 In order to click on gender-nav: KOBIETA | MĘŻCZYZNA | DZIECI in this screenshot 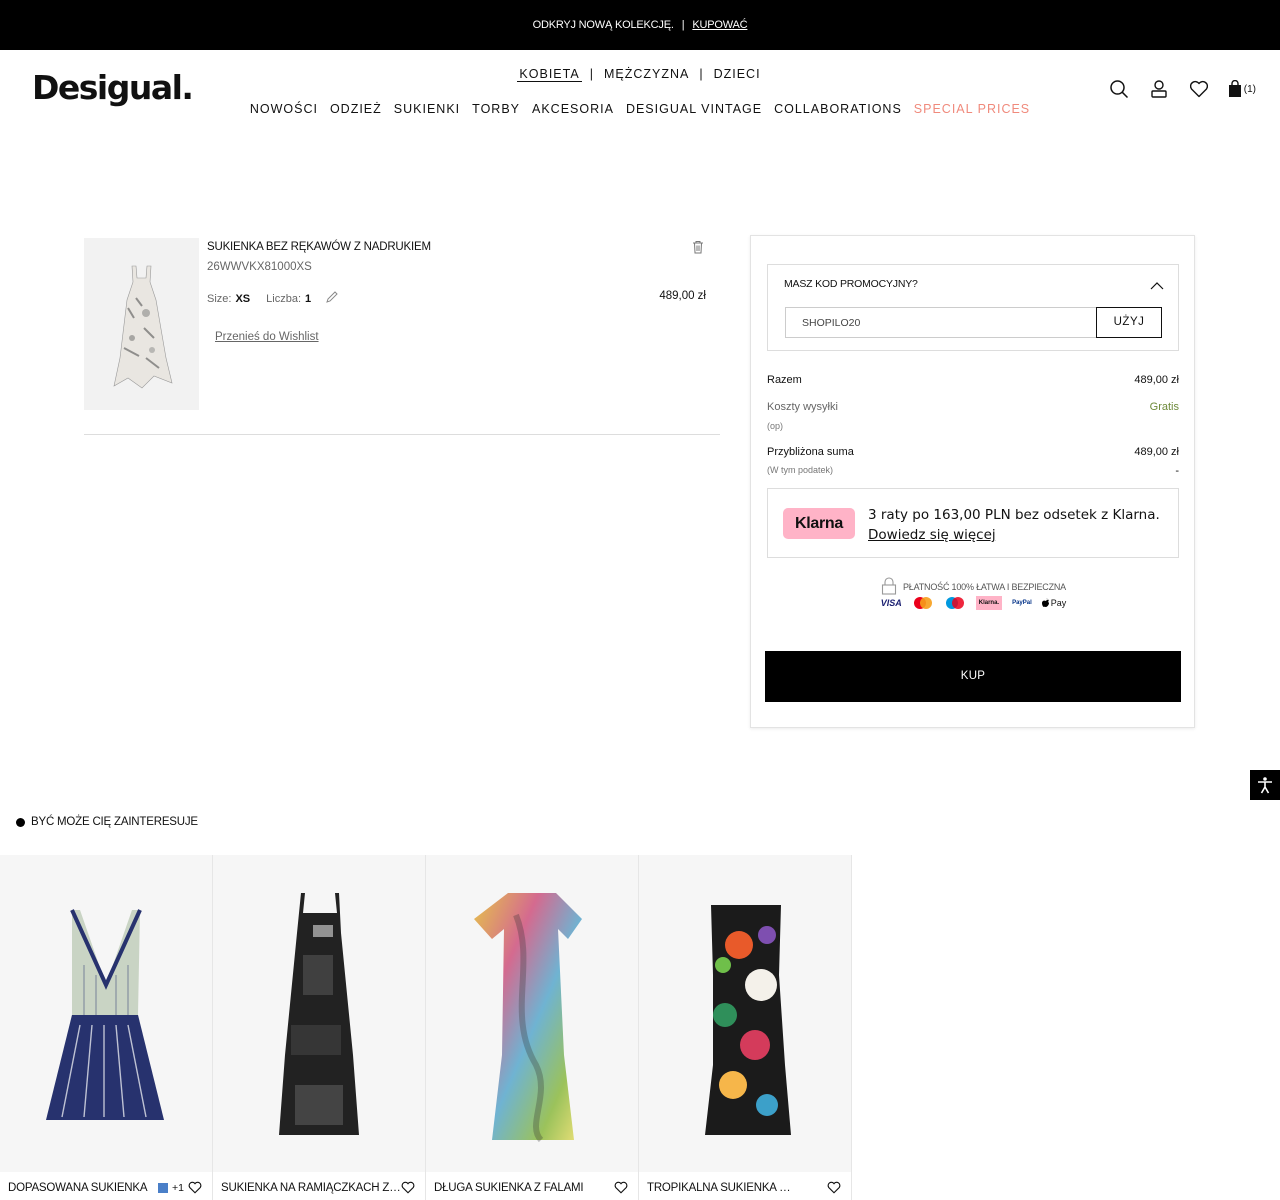, I will do `click(640, 74)`.